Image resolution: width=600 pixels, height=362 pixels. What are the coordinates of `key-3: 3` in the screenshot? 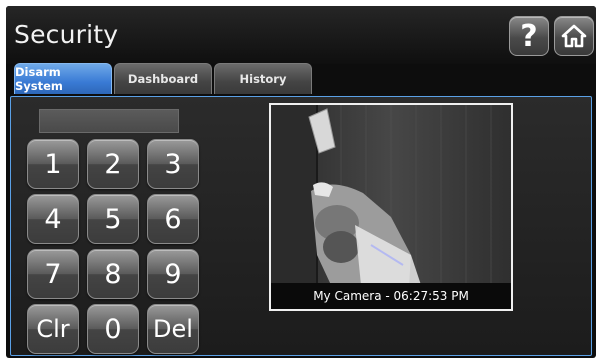 It's located at (173, 164).